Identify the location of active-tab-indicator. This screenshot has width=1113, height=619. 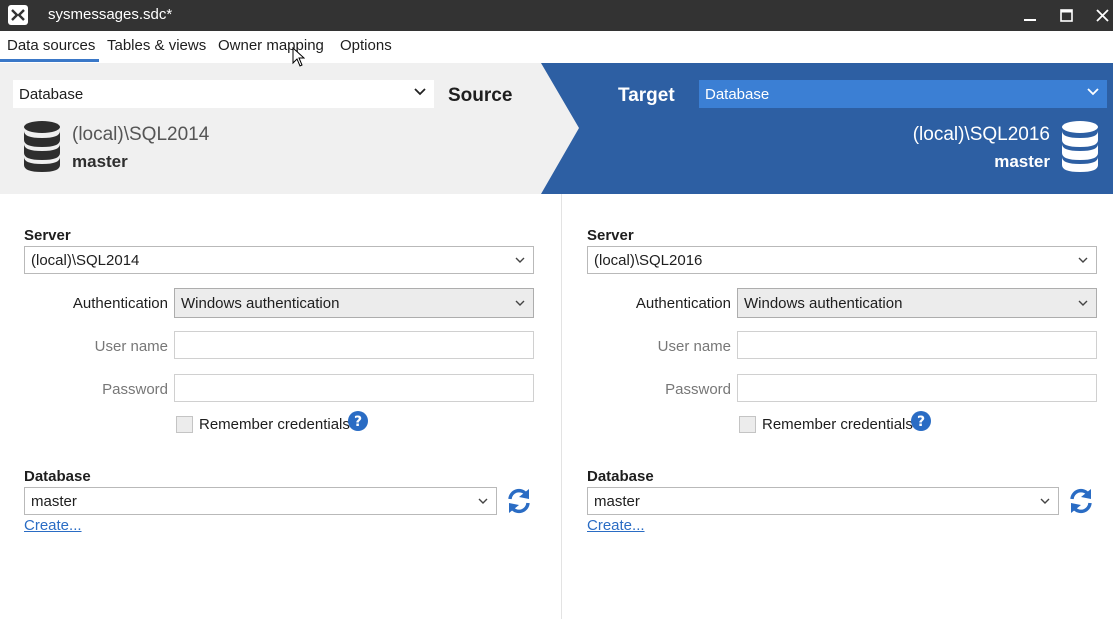
(49, 60).